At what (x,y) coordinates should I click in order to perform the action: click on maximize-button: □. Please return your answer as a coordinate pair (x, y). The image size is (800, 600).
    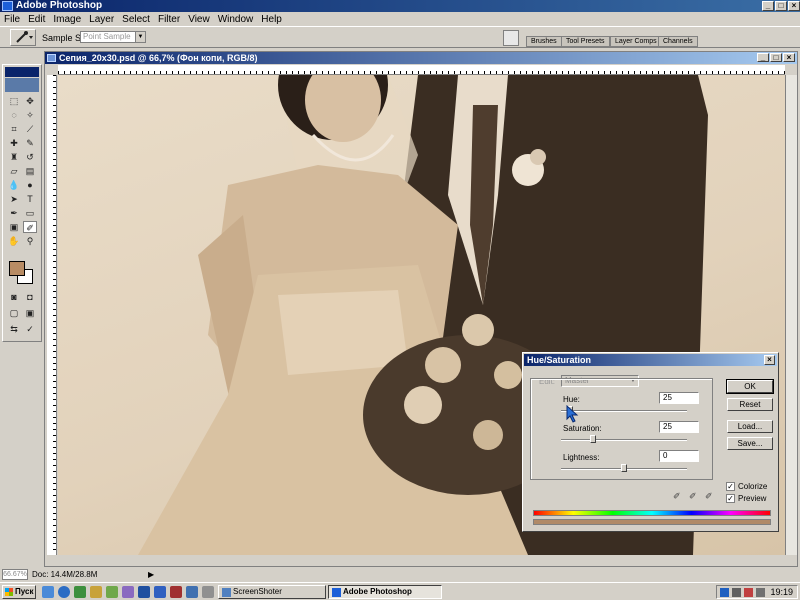
    Looking at the image, I should click on (781, 6).